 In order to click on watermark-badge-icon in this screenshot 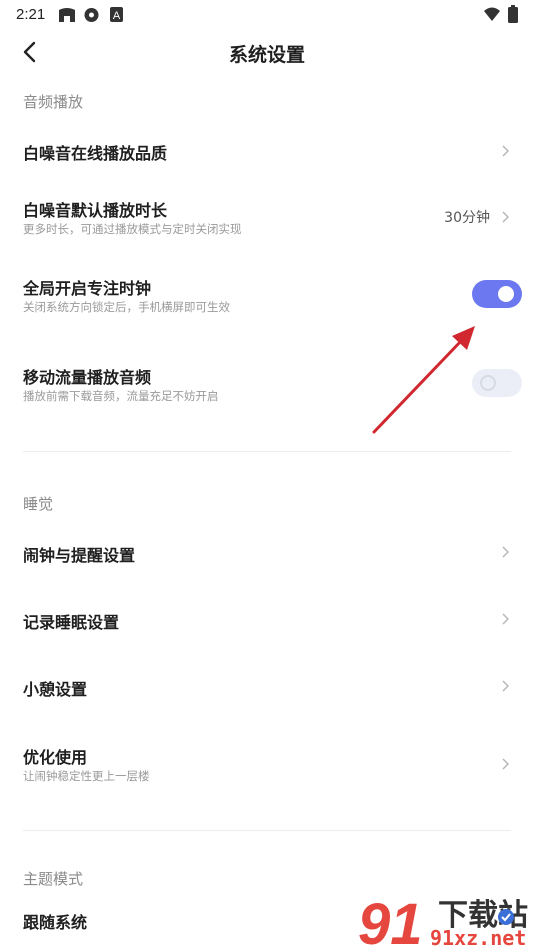, I will do `click(506, 917)`.